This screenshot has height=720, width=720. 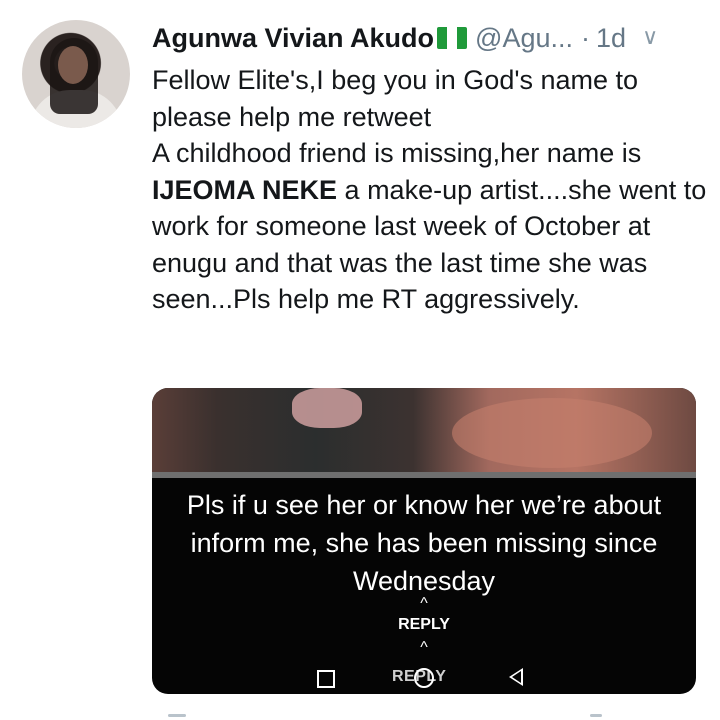 I want to click on tweet-header: Agunwa Vivian Akudo @Agu... · 1d ∨, so click(x=432, y=38).